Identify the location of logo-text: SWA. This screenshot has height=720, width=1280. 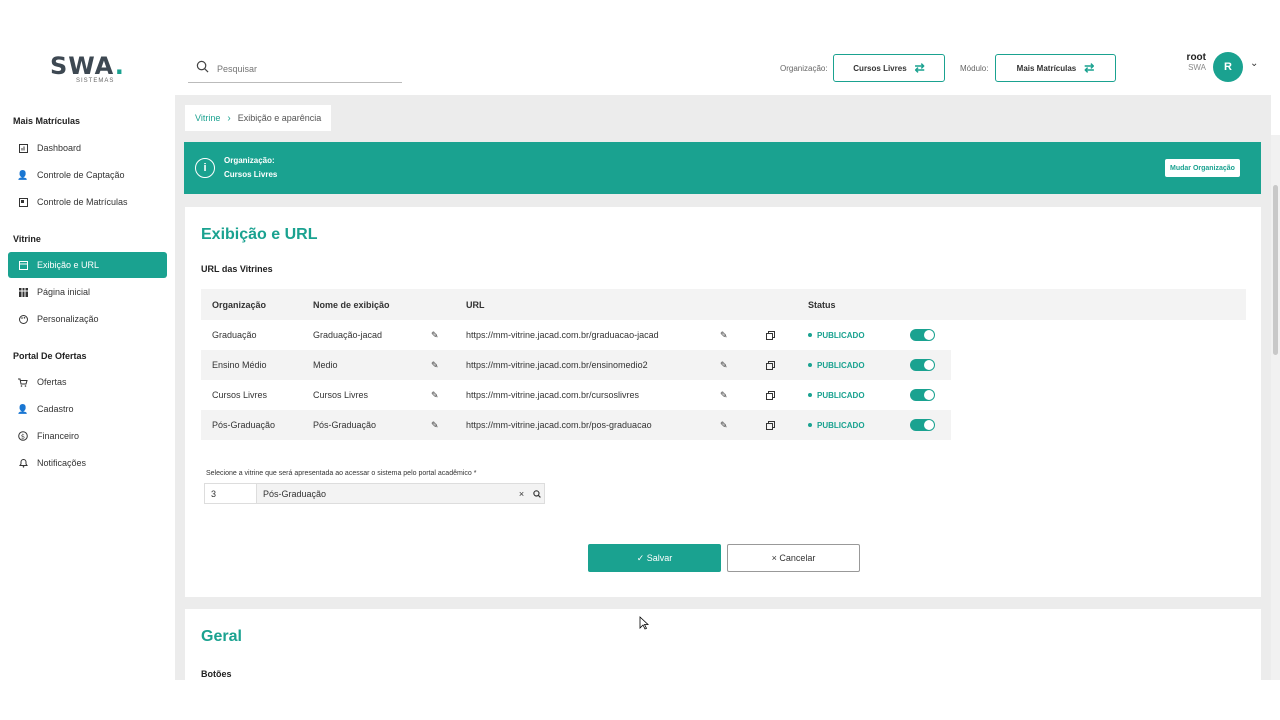
(82, 66).